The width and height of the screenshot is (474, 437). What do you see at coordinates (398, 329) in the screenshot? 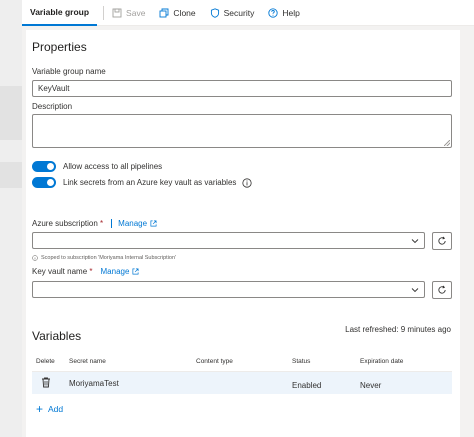
I see `last-refreshed-text: Last refreshed: 9 minutes ago` at bounding box center [398, 329].